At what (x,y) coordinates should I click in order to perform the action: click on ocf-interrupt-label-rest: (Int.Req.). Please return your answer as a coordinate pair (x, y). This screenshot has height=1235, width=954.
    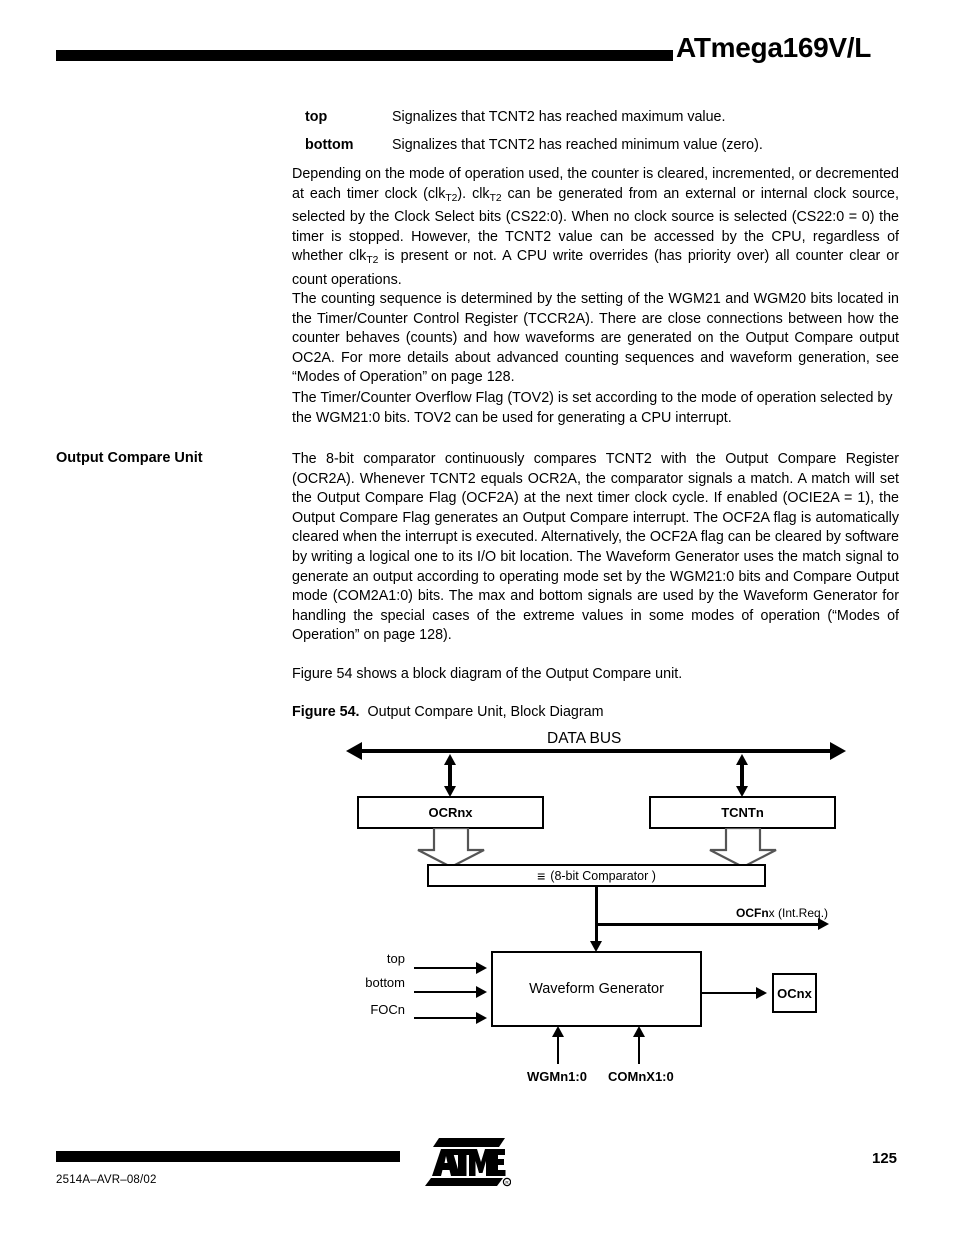
    Looking at the image, I should click on (801, 913).